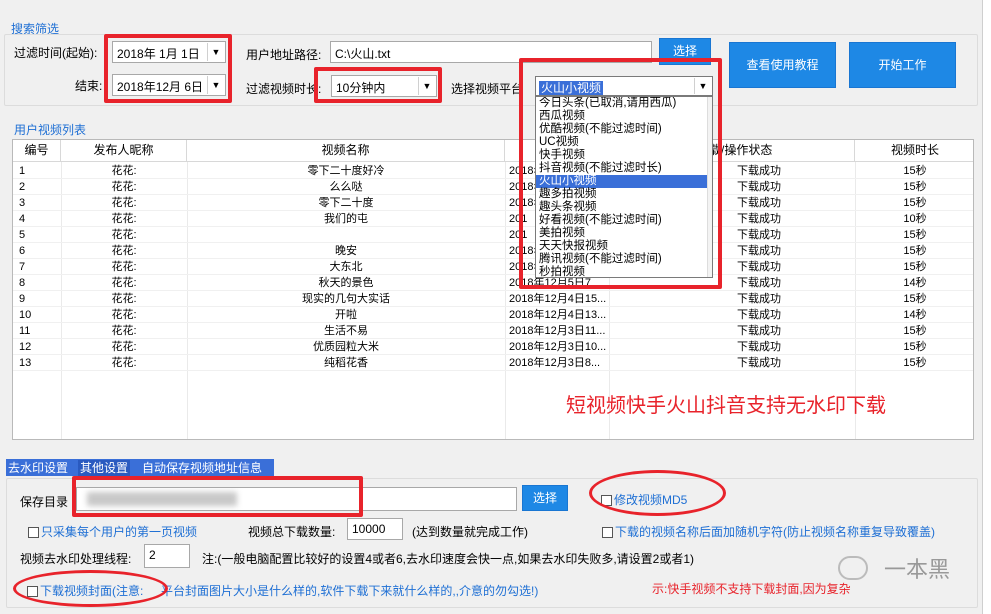  Describe the element at coordinates (90, 588) in the screenshot. I see `highlight-ellipse-cover` at that location.